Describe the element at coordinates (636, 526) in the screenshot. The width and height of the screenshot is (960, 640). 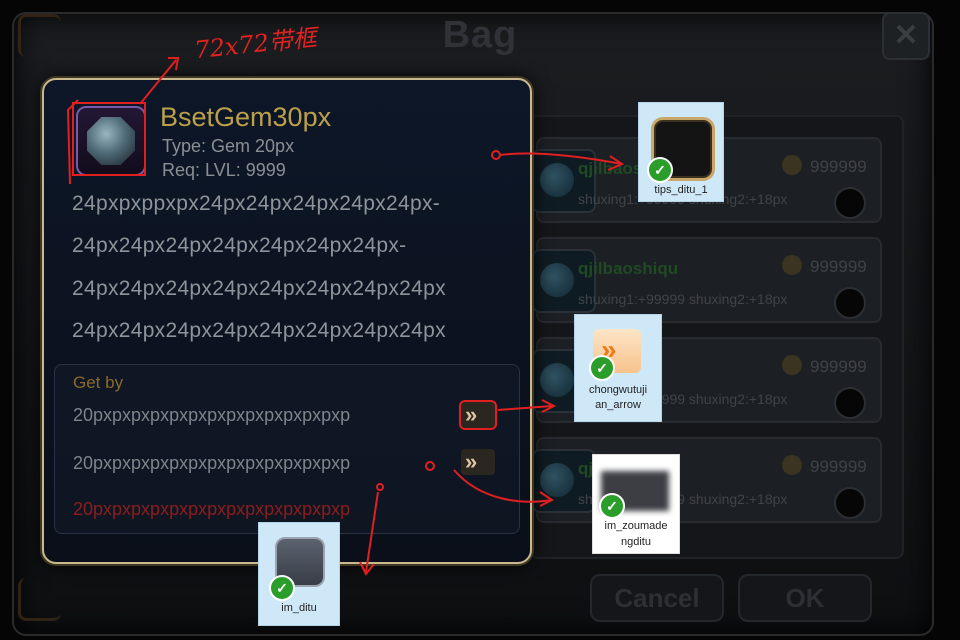
I see `asset-label: im_zoumade` at that location.